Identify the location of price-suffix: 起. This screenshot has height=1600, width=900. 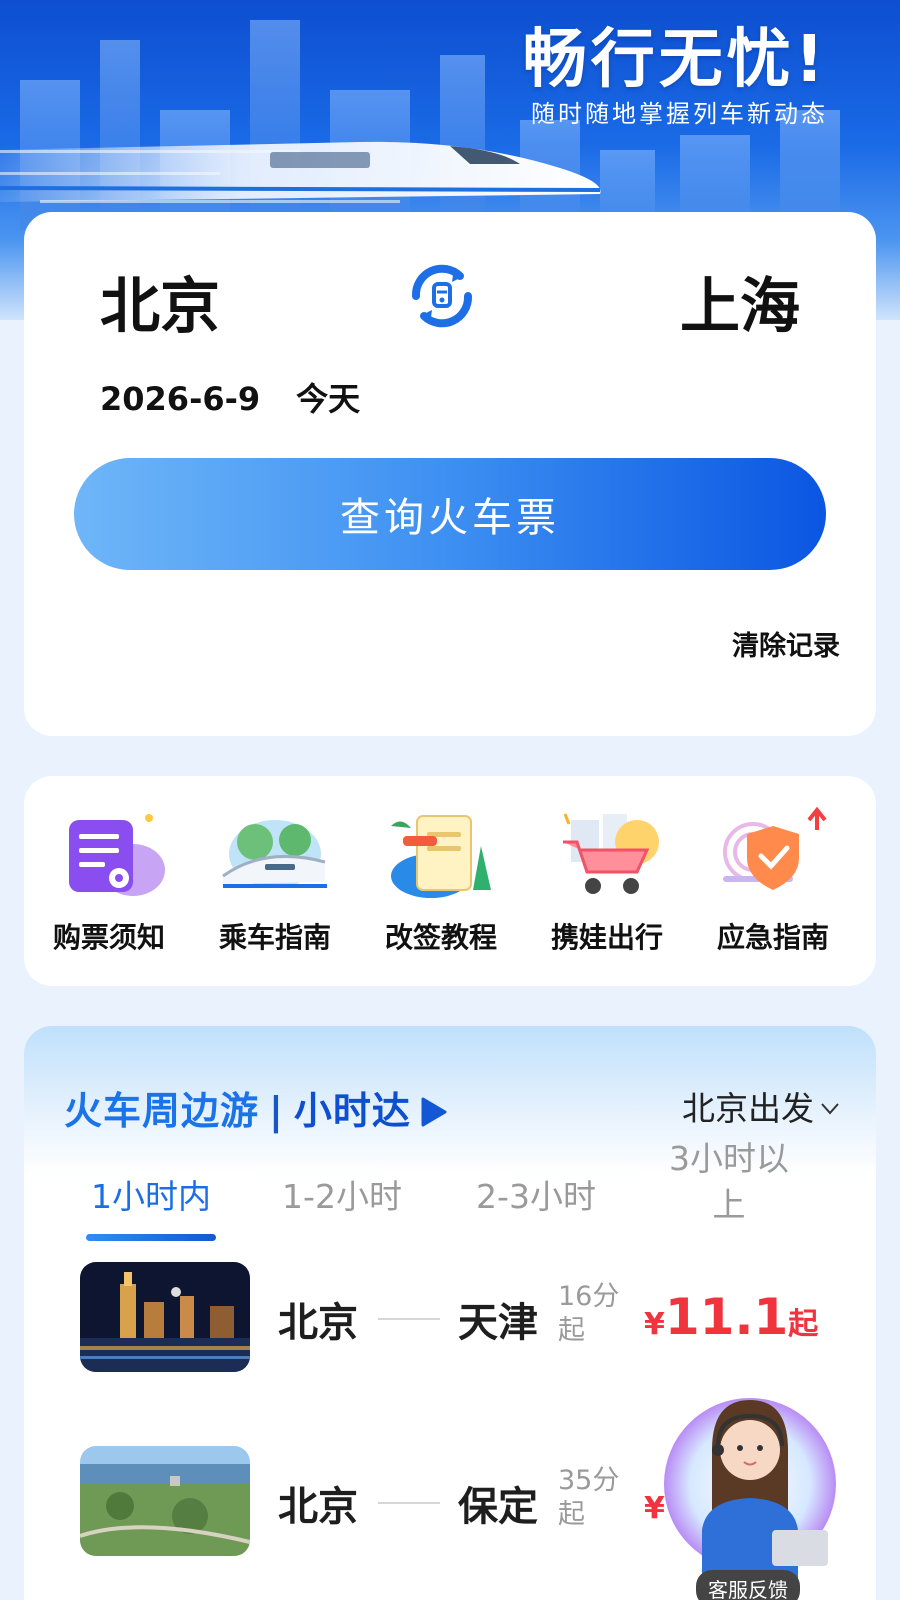
(803, 1324).